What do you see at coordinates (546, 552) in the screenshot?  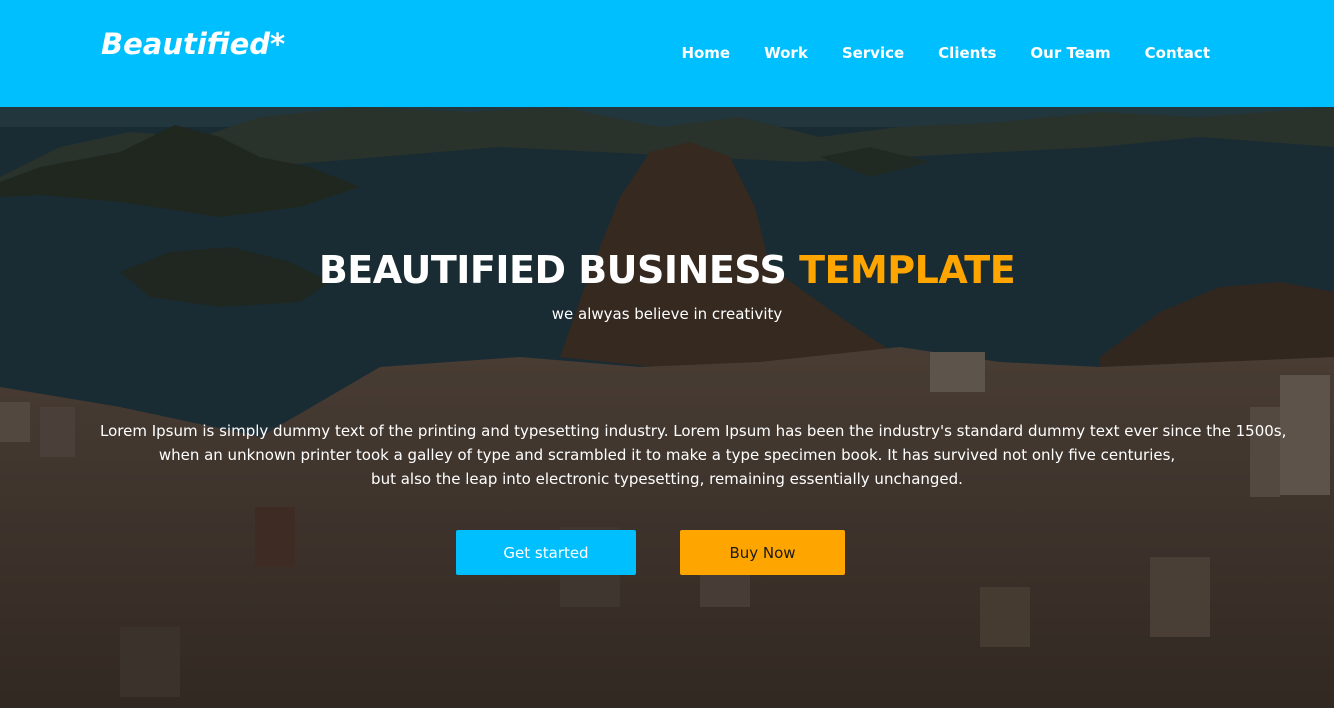 I see `get-started-button: Get started` at bounding box center [546, 552].